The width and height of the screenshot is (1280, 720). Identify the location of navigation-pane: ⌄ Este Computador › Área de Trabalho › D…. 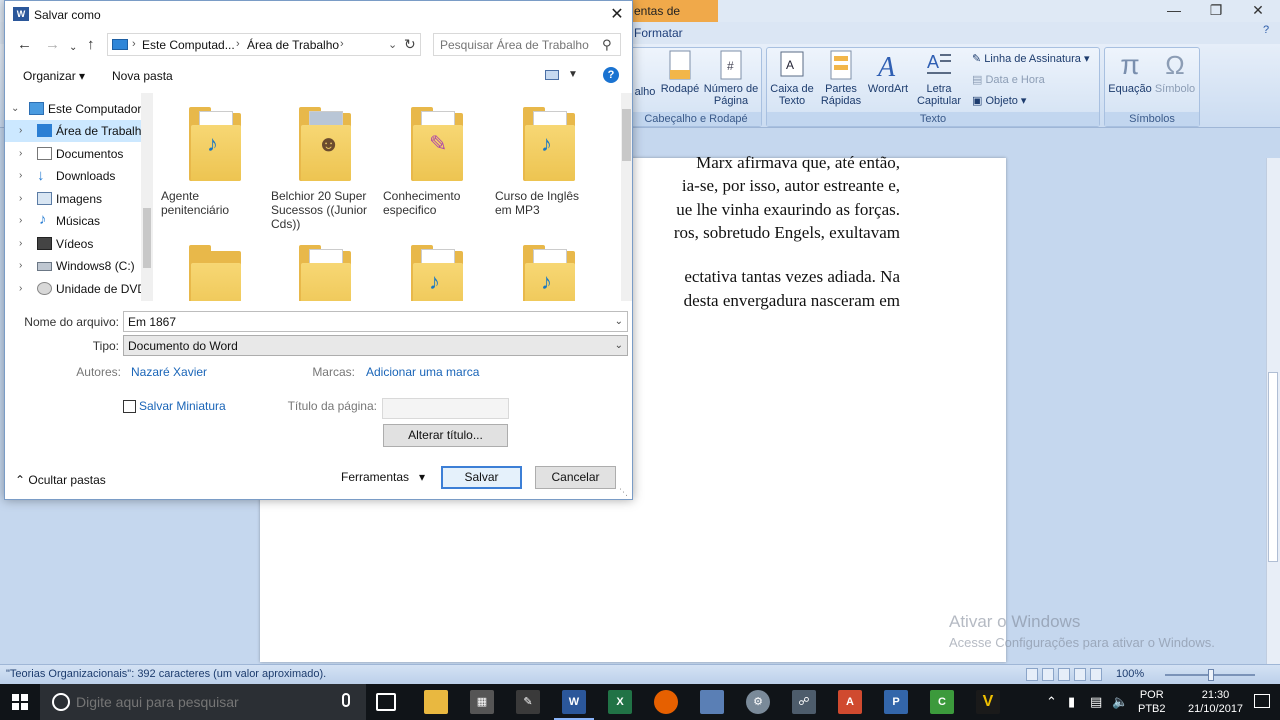
(79, 197).